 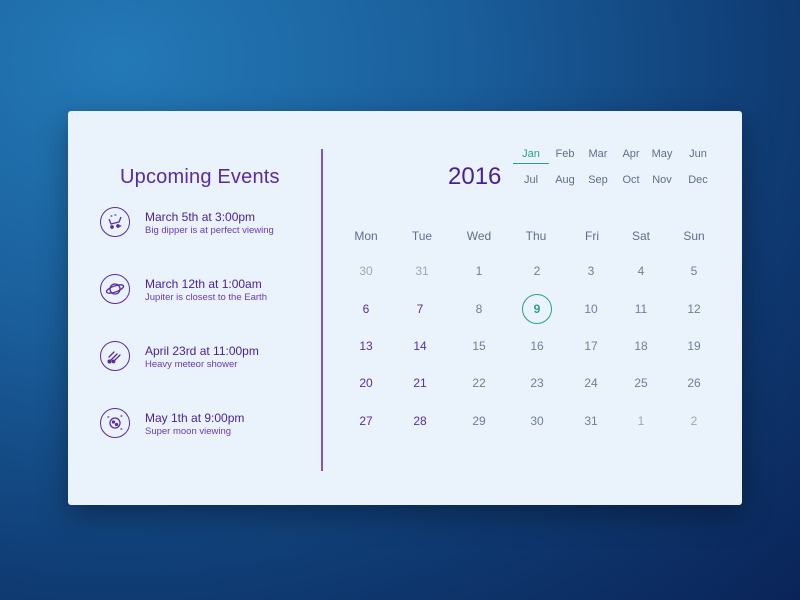 I want to click on day-cell: 21, so click(x=420, y=383).